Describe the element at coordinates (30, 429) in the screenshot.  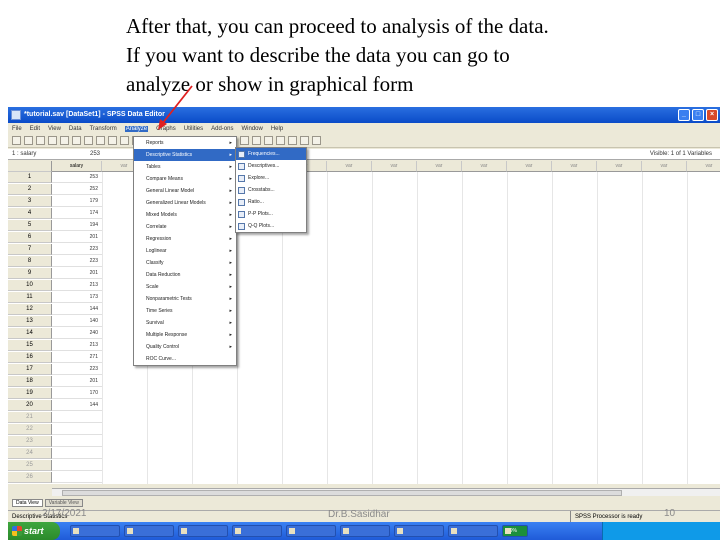
I see `row-number: 22` at that location.